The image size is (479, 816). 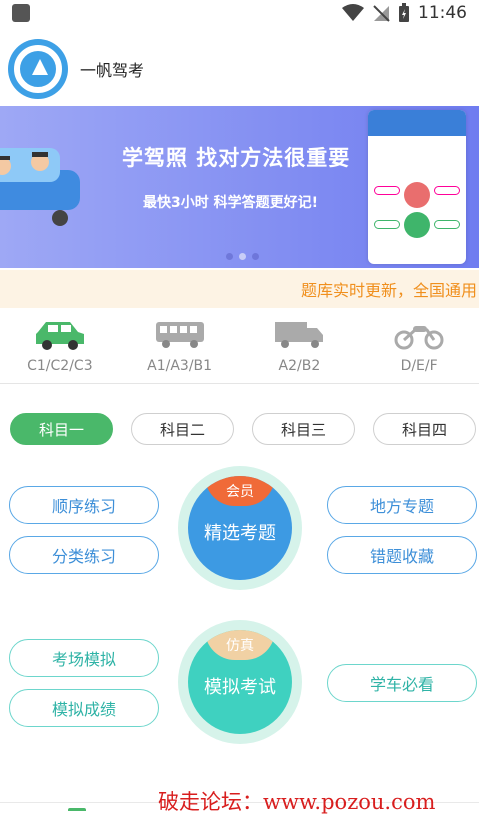 I want to click on sequential-practice-button: 顺序练习, so click(x=84, y=505).